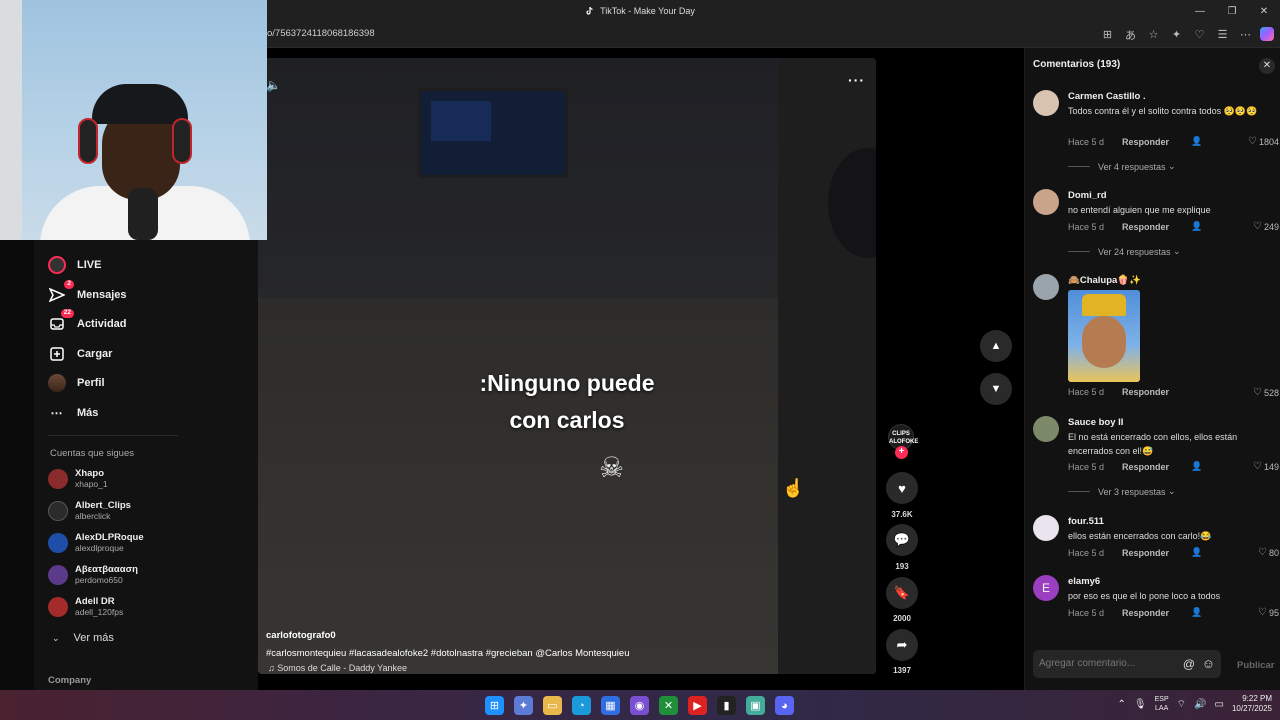 This screenshot has height=720, width=1280. I want to click on sidebar-item-upload: Cargar, so click(80, 354).